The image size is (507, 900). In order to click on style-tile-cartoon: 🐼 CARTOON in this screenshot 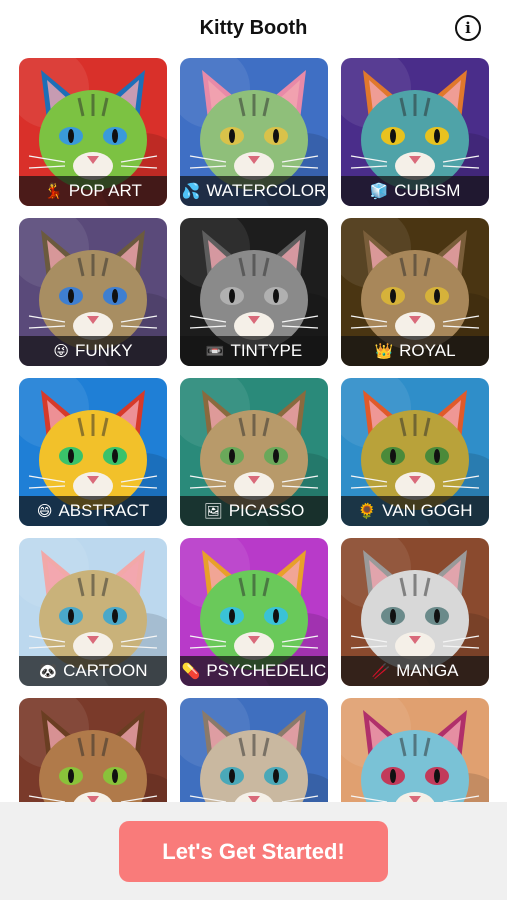, I will do `click(93, 612)`.